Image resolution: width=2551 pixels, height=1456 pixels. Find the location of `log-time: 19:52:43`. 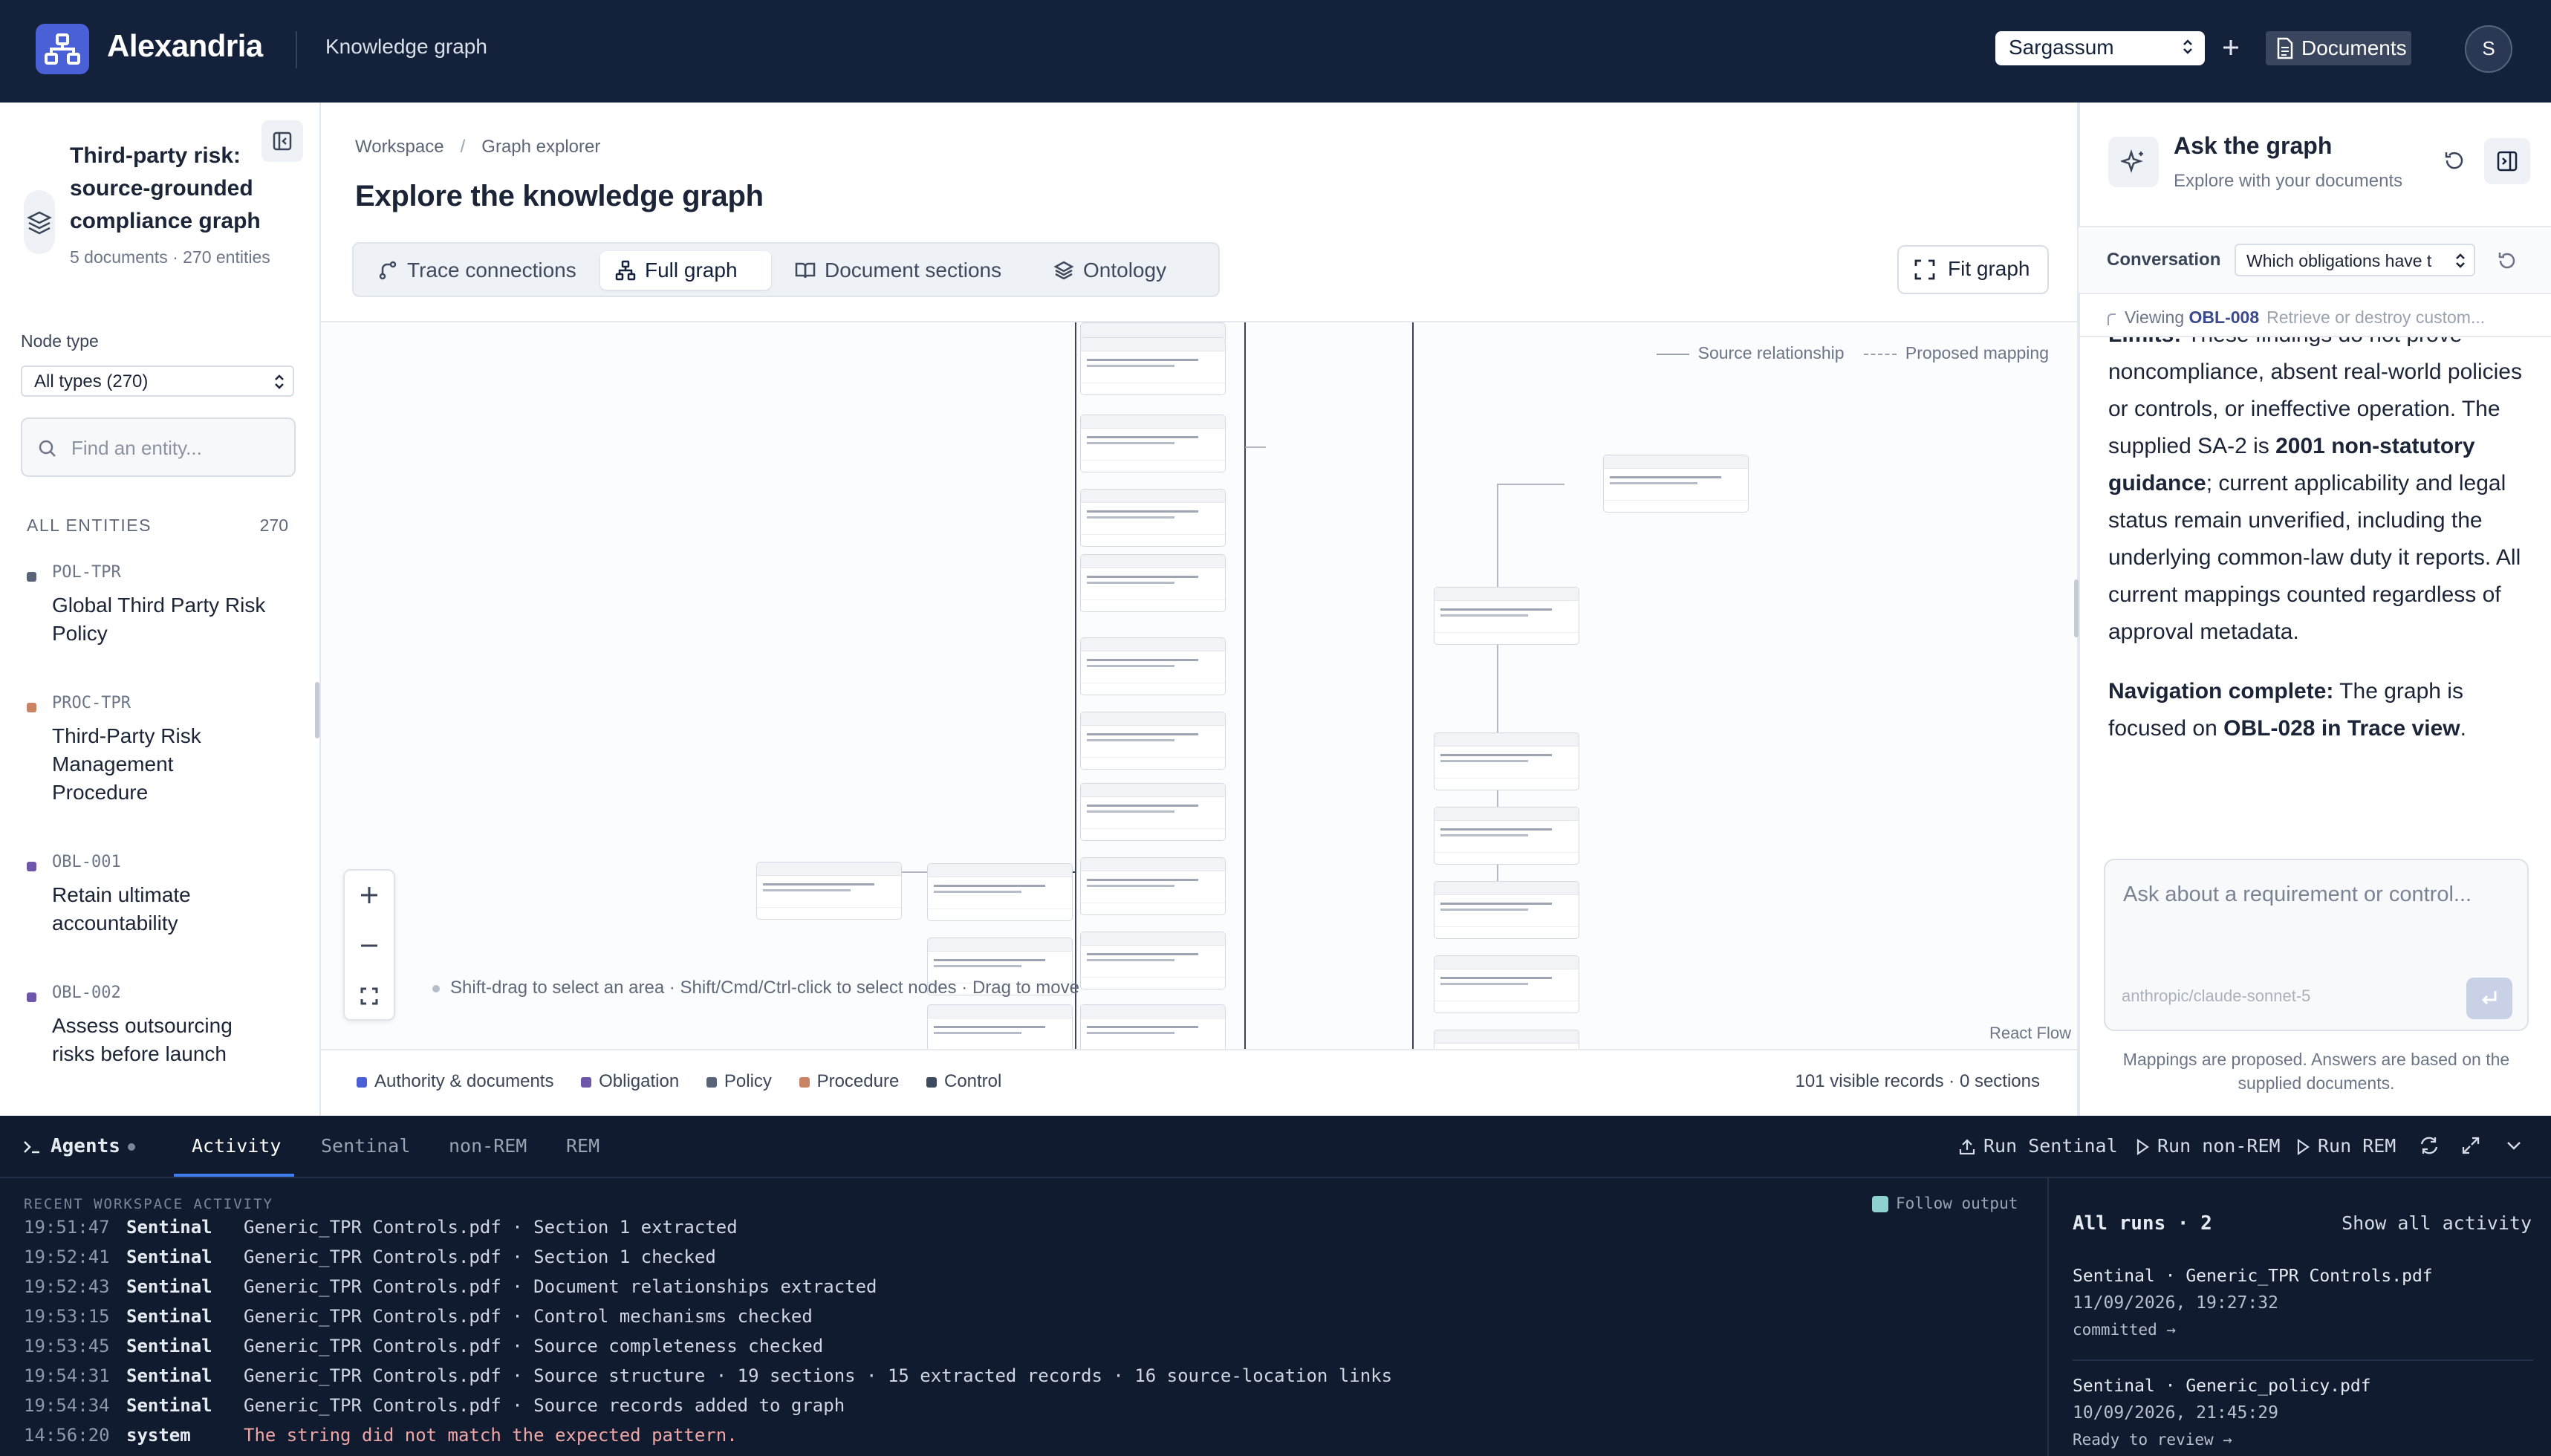

log-time: 19:52:43 is located at coordinates (67, 1287).